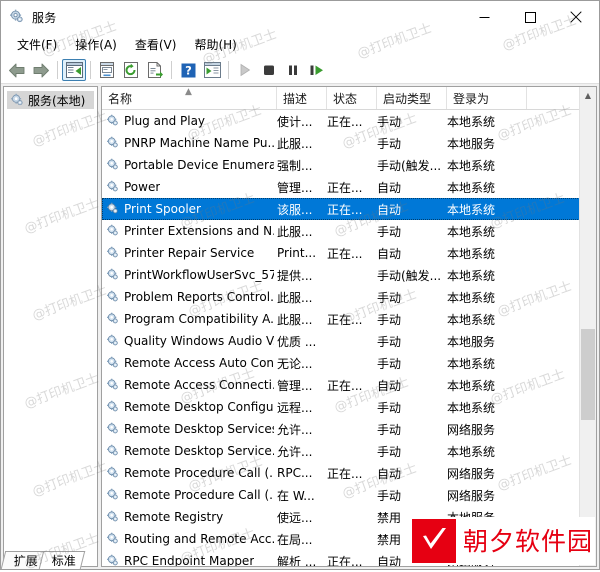 The image size is (600, 572). What do you see at coordinates (62, 560) in the screenshot?
I see `view-tab-standard: 标准` at bounding box center [62, 560].